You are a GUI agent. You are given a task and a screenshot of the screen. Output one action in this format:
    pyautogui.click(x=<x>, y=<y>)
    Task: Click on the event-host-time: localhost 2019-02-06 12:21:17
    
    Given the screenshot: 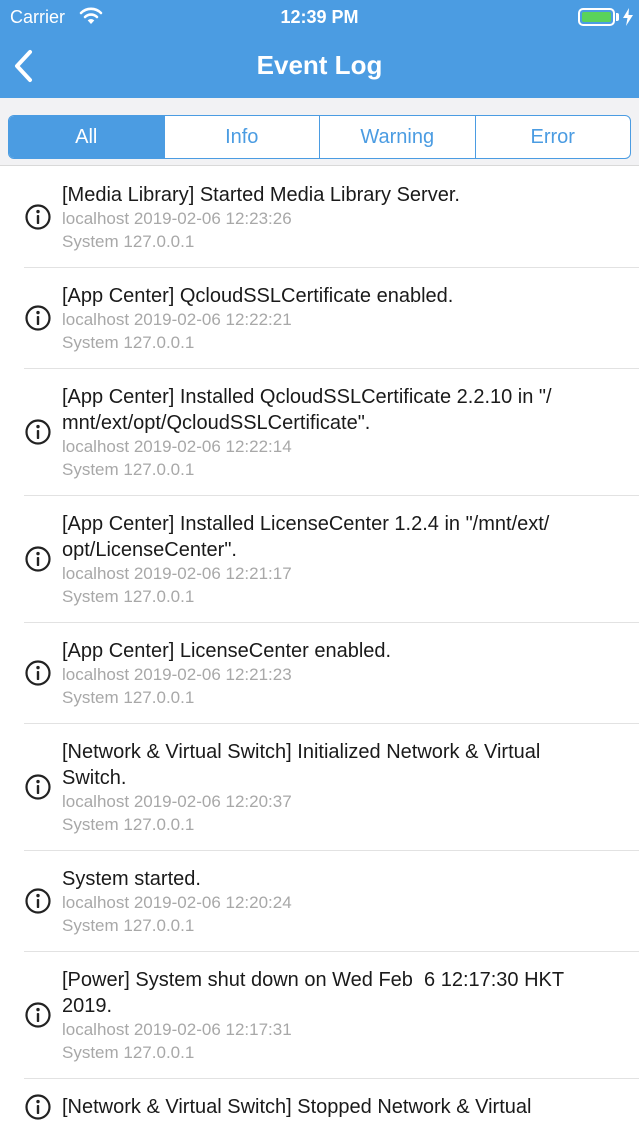 What is the action you would take?
    pyautogui.click(x=177, y=573)
    